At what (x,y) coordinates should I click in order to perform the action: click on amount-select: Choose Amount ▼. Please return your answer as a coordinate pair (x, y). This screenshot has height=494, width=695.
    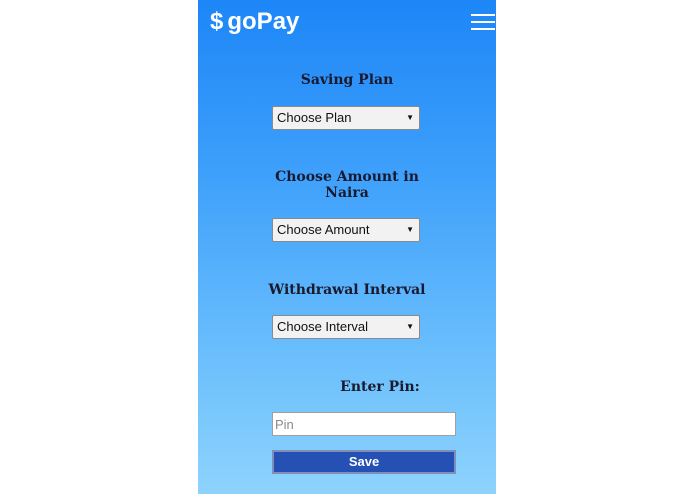
    Looking at the image, I should click on (346, 230).